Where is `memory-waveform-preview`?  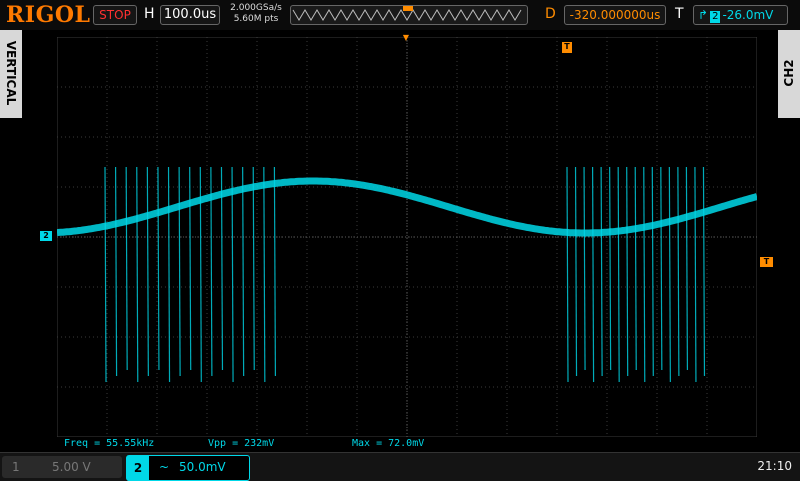
memory-waveform-preview is located at coordinates (407, 13).